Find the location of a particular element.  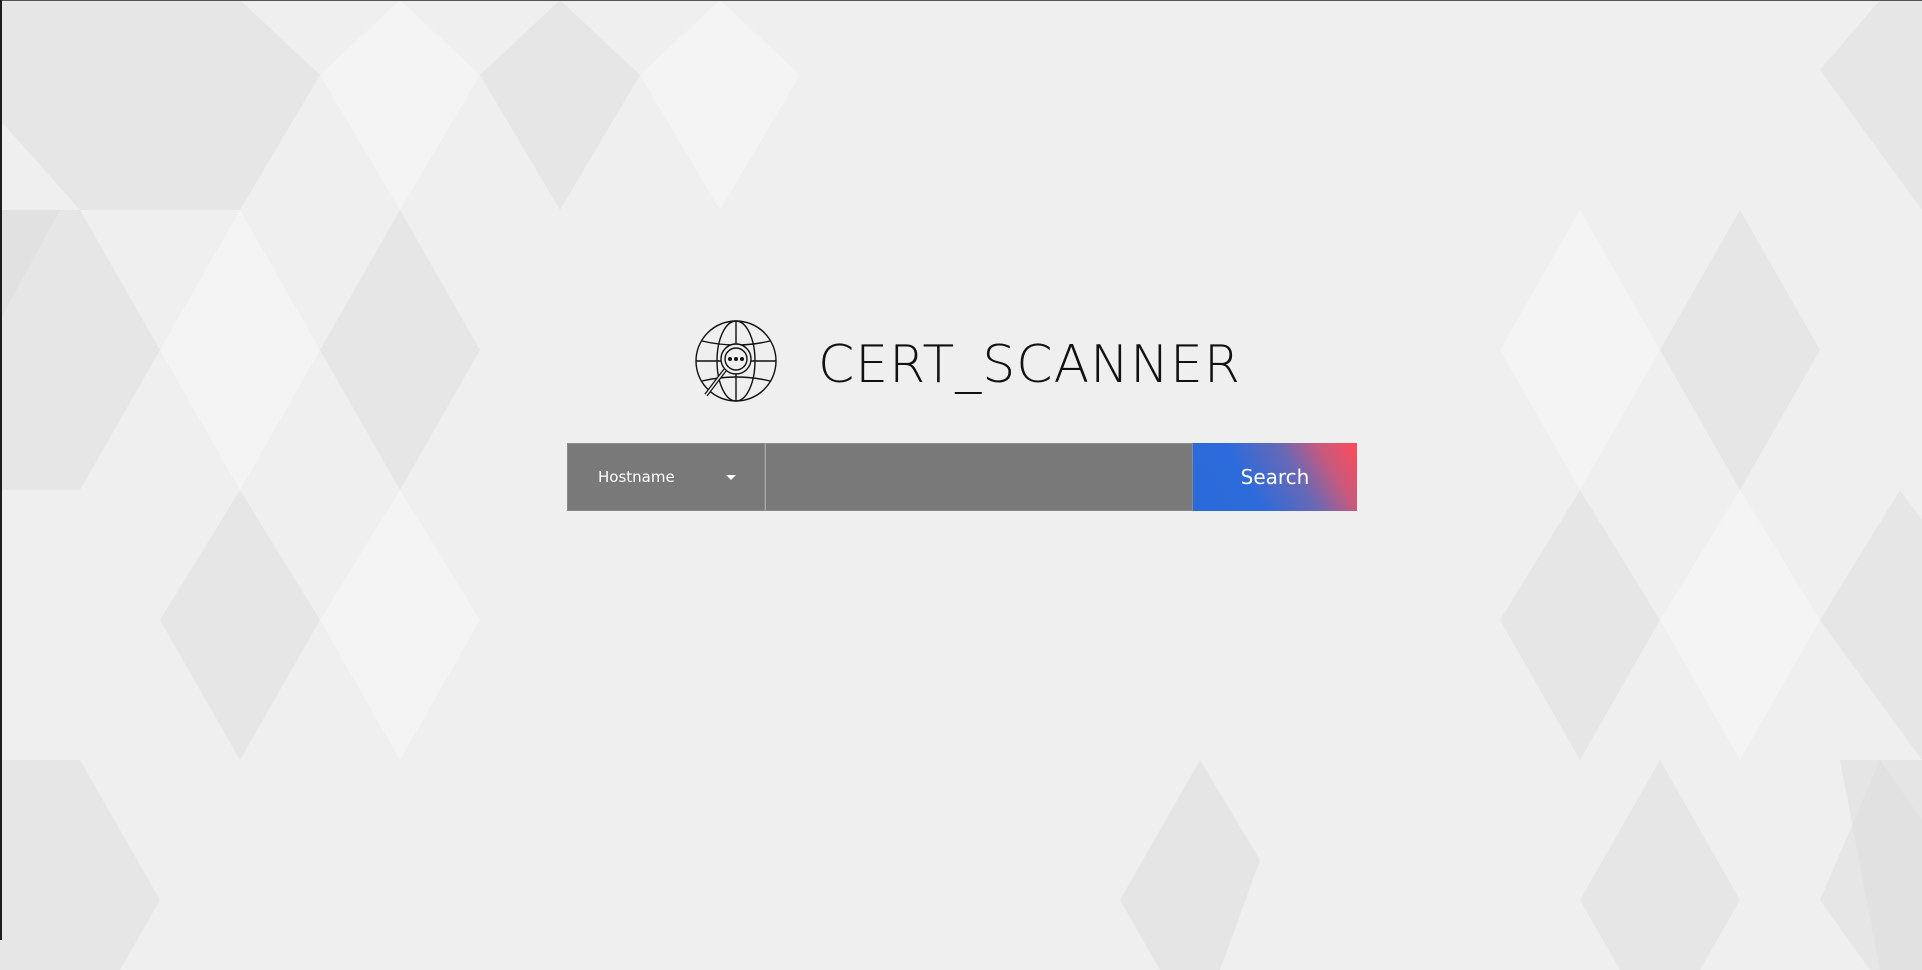

search-button: Search is located at coordinates (1275, 477).